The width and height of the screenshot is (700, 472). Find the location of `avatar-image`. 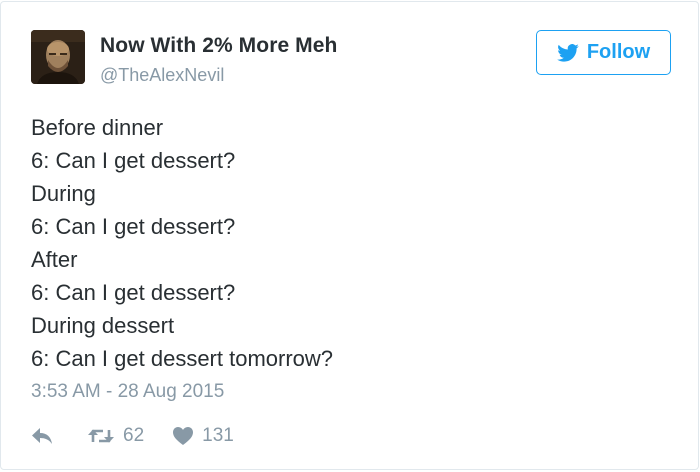

avatar-image is located at coordinates (58, 57).